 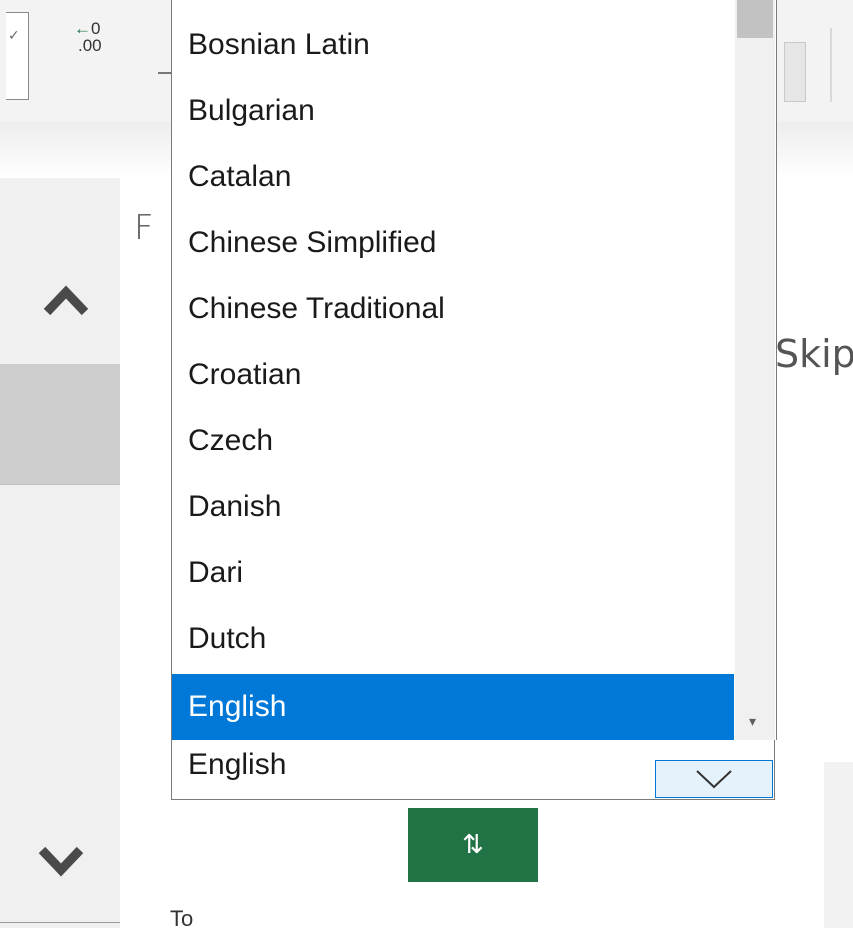 I want to click on ribbon-format-box, so click(x=17, y=56).